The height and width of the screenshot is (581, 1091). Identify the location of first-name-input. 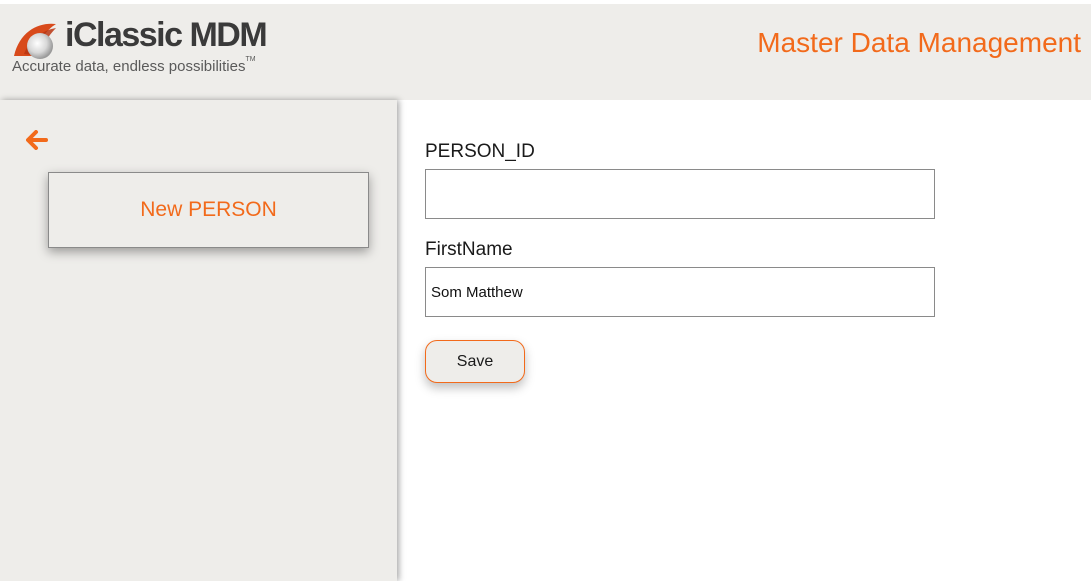
(680, 292).